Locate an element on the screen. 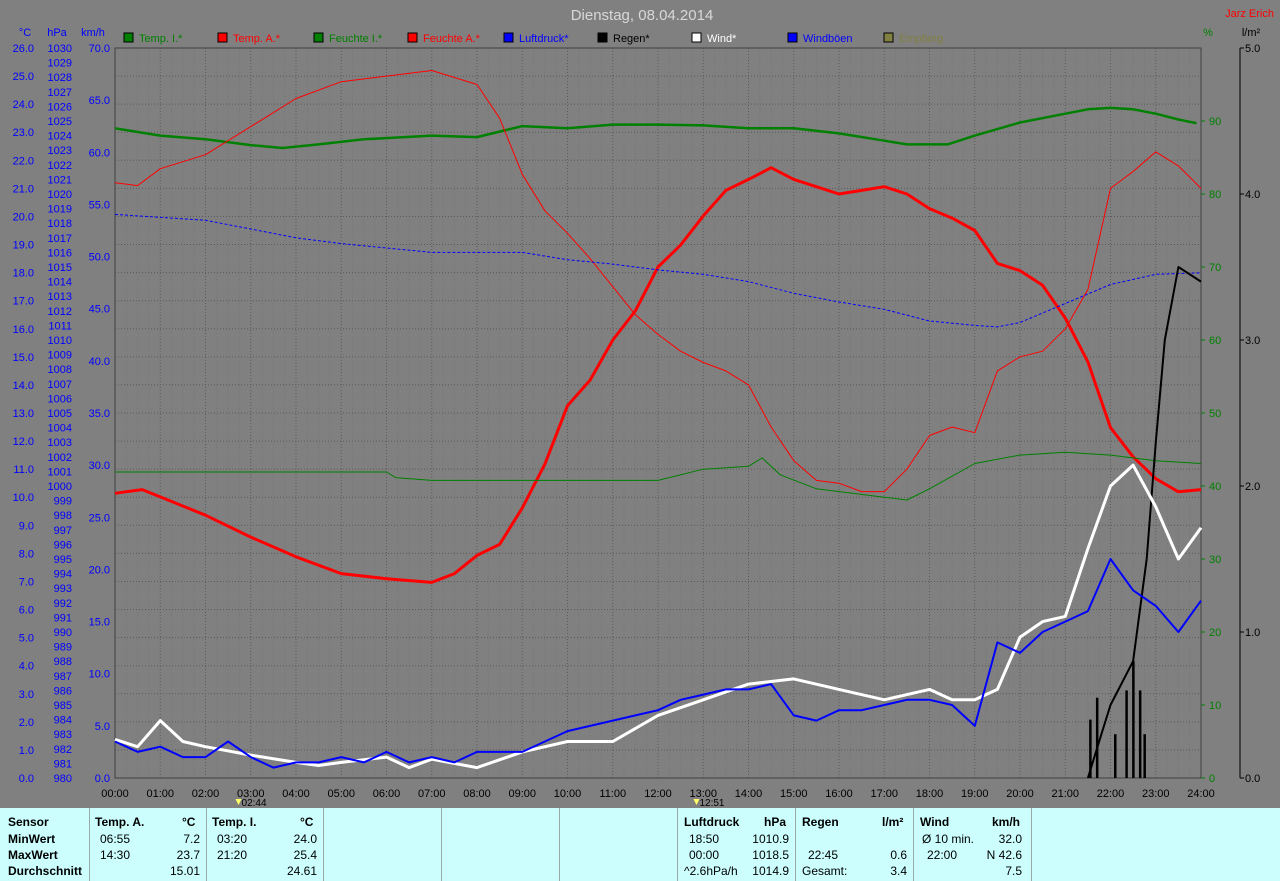  x-tick-label: 12:00 is located at coordinates (658, 794).